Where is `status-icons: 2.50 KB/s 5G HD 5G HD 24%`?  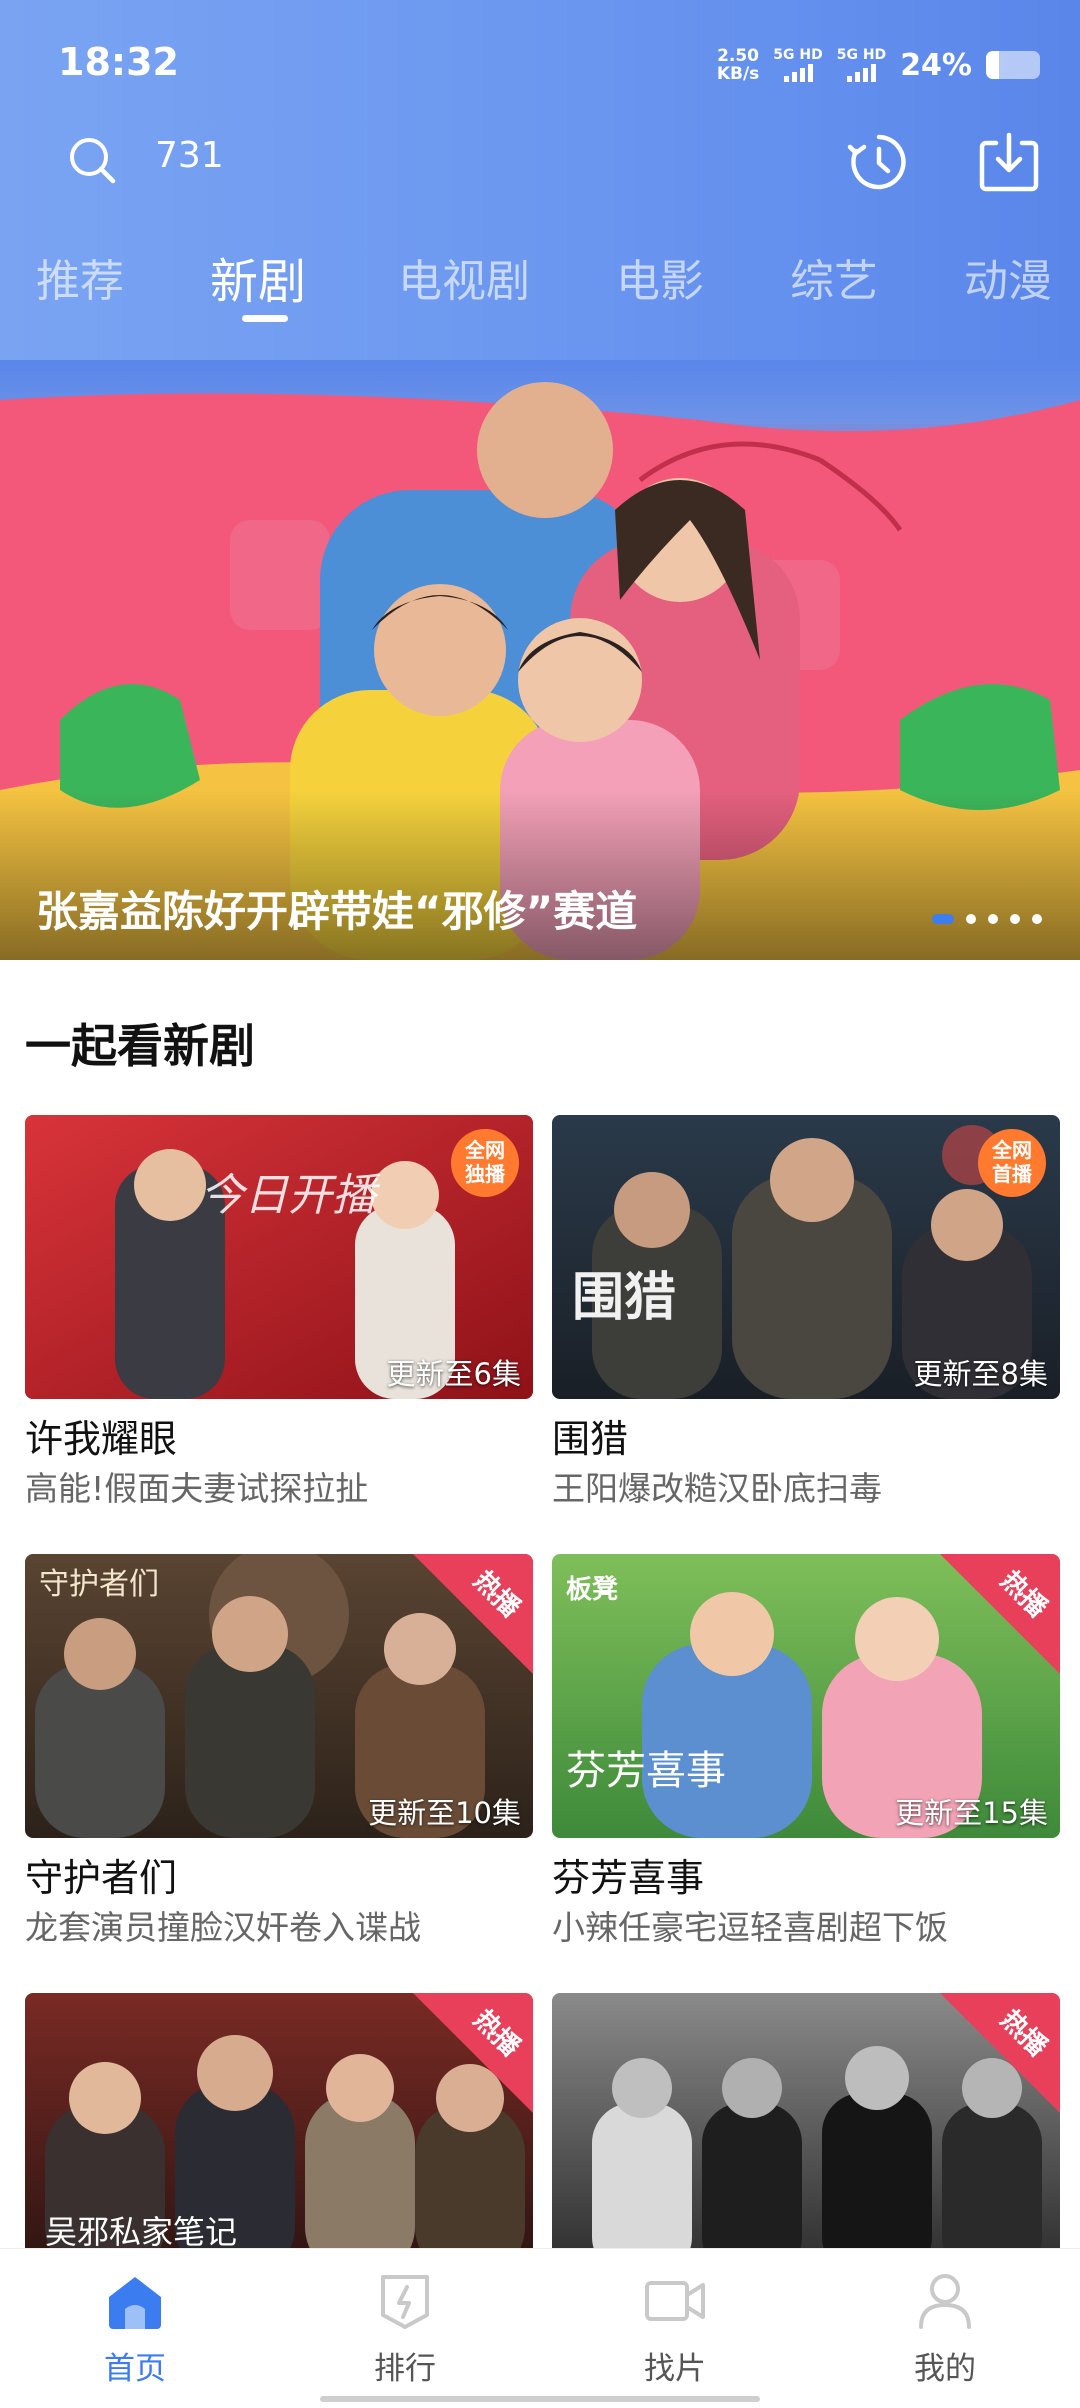
status-icons: 2.50 KB/s 5G HD 5G HD 24% is located at coordinates (878, 65).